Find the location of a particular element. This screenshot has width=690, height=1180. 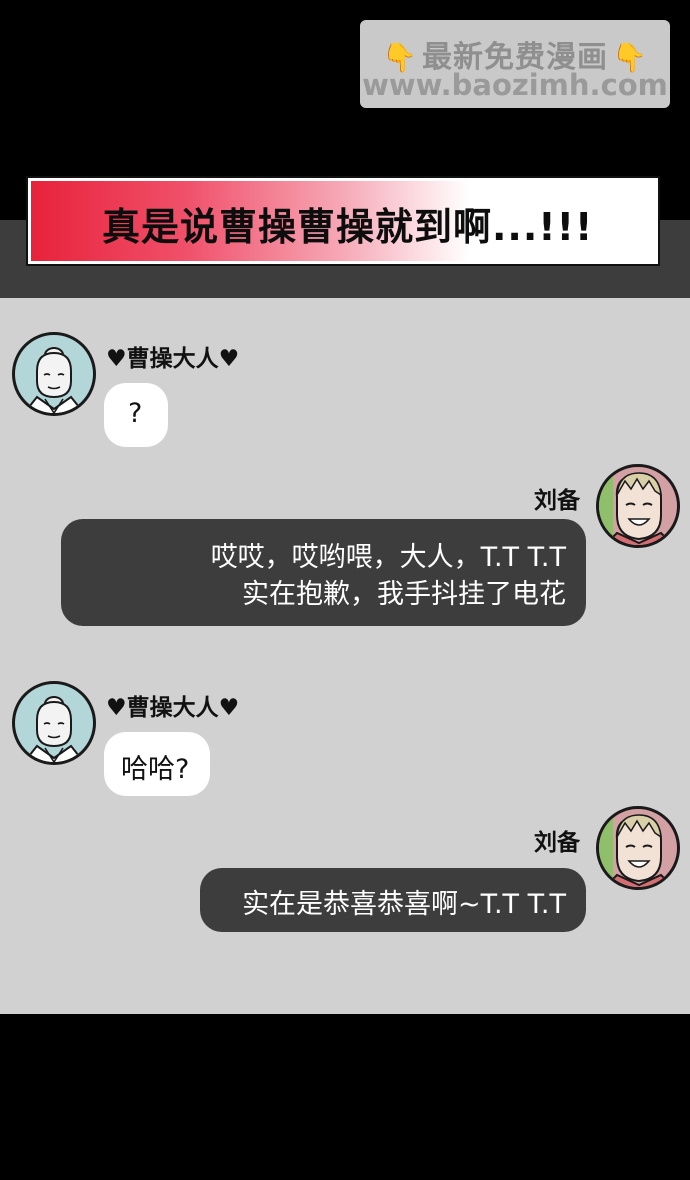

title-banner: 真是说曹操曹操就到啊...!!! is located at coordinates (343, 221).